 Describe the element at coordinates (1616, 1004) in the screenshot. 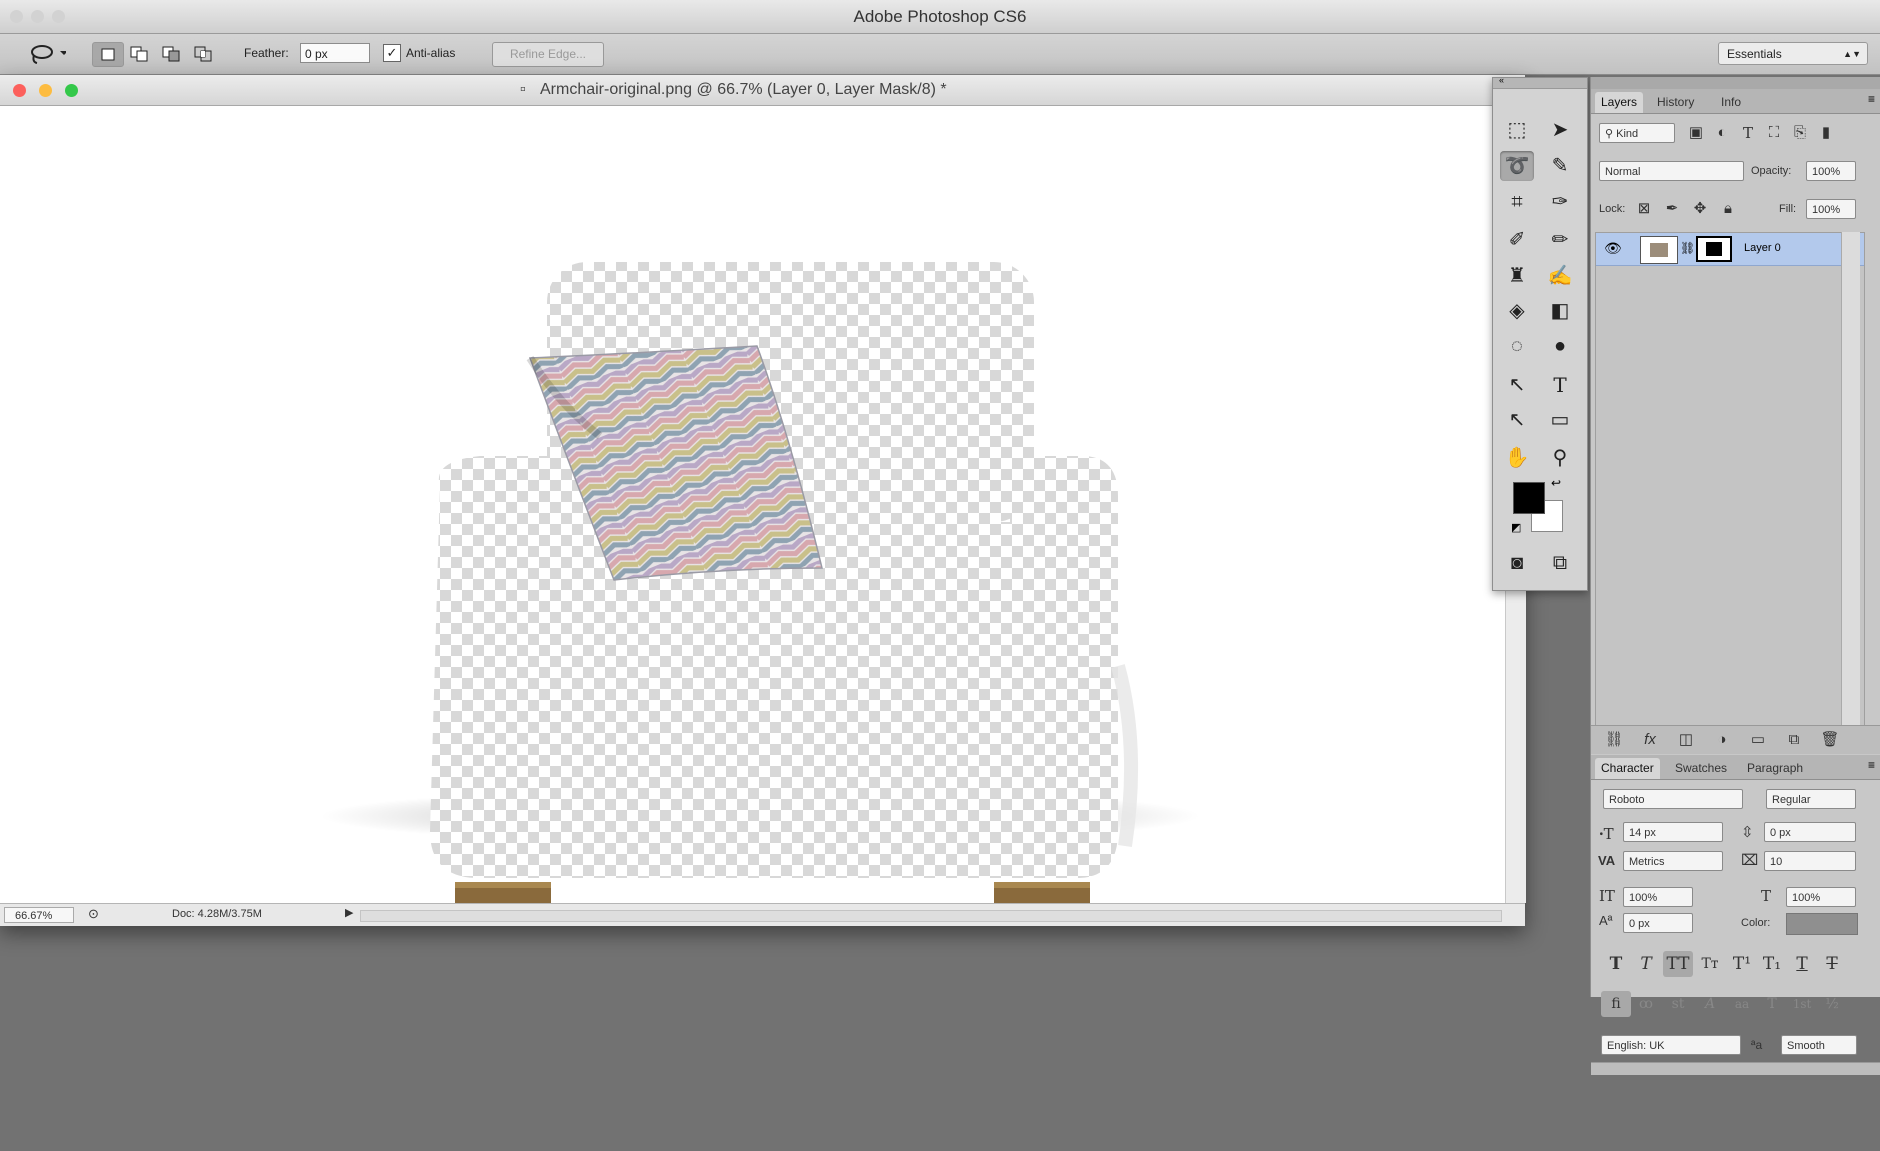

I see `ligatures-button: fi` at that location.